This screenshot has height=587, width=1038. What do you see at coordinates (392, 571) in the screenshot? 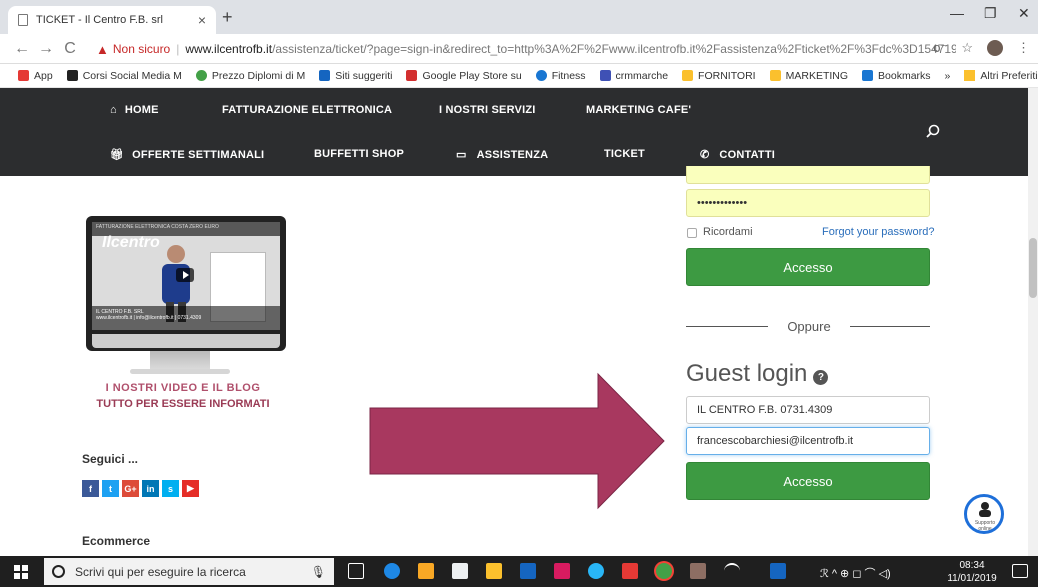
I see `edge-icon` at bounding box center [392, 571].